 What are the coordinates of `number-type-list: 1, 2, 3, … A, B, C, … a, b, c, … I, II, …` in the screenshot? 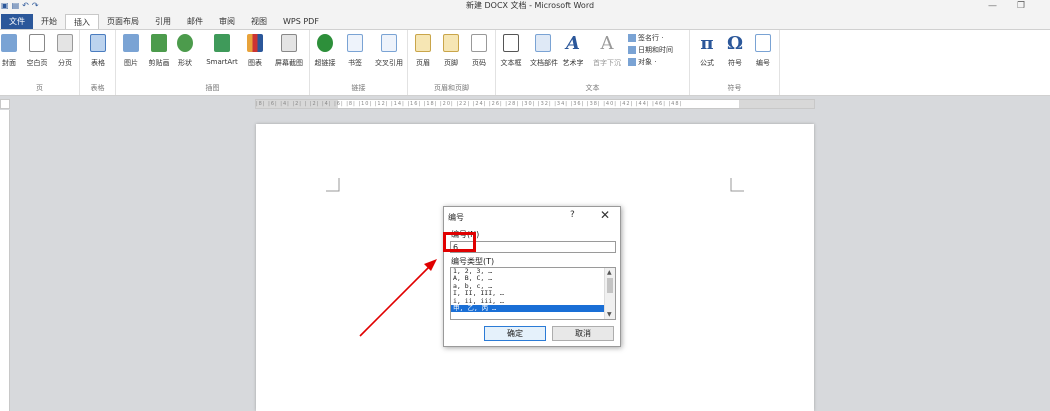 It's located at (533, 293).